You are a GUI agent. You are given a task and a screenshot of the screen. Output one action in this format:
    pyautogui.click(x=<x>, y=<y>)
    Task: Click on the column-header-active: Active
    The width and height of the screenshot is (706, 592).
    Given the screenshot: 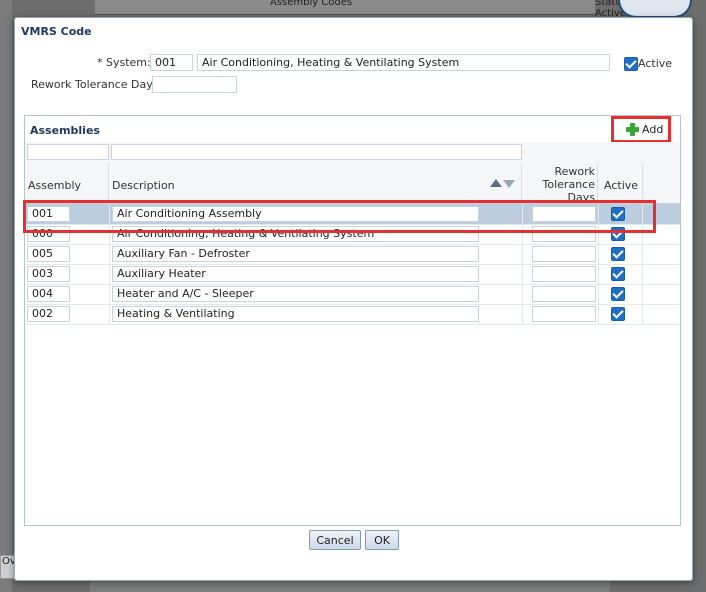 What is the action you would take?
    pyautogui.click(x=620, y=183)
    